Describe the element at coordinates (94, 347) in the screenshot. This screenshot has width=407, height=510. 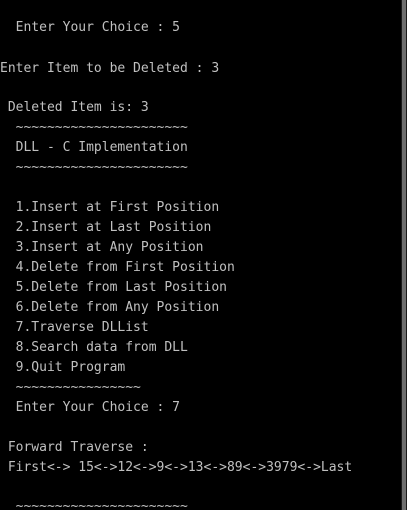
I see `menu-item-8: 8.Search data from DLL` at that location.